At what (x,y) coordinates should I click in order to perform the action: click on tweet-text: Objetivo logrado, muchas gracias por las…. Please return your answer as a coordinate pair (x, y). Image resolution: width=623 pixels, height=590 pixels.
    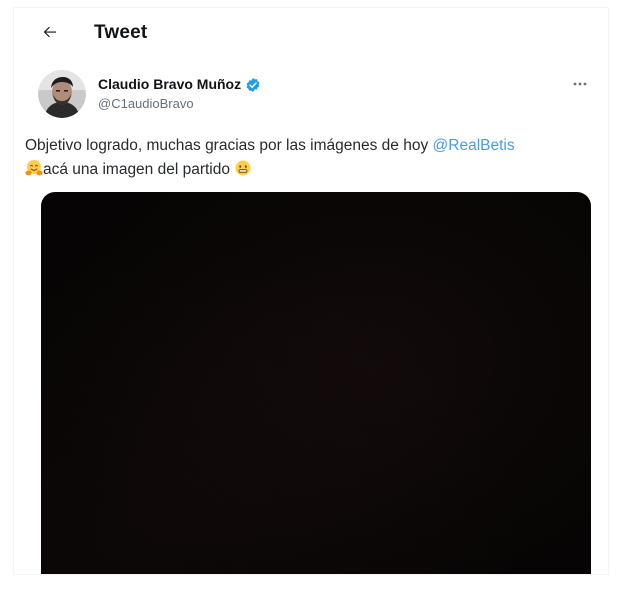
    Looking at the image, I should click on (312, 158).